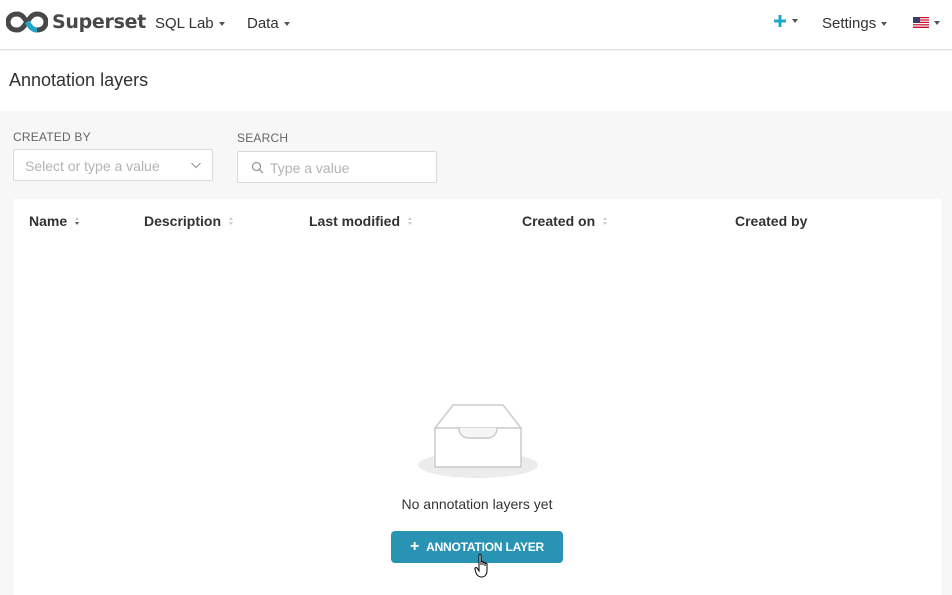 This screenshot has height=595, width=952. I want to click on column-header-created-on: Created on, so click(565, 221).